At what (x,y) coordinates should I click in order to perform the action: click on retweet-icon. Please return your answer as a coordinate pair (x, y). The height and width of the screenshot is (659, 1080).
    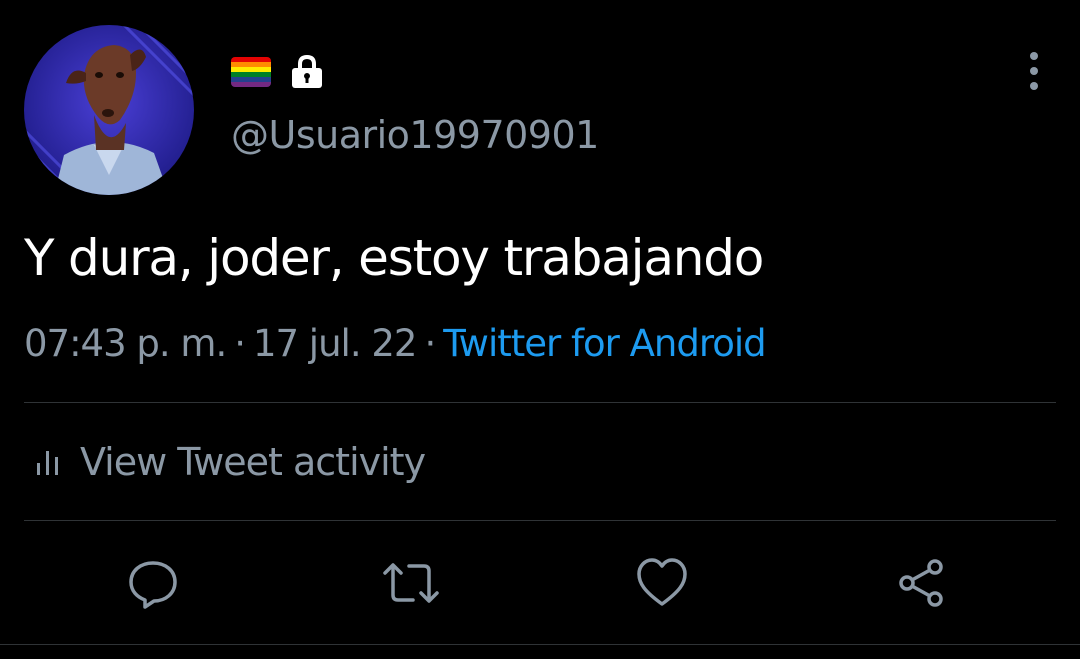
    Looking at the image, I should click on (411, 583).